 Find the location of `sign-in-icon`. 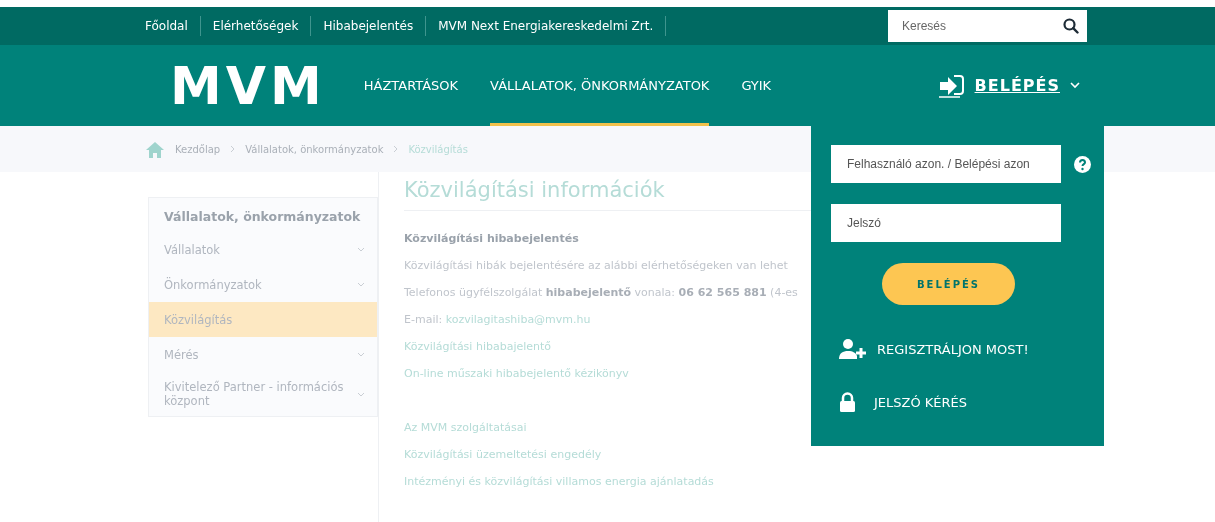

sign-in-icon is located at coordinates (951, 85).